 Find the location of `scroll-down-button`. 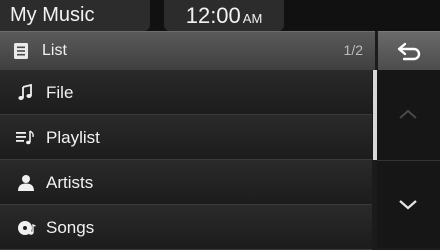

scroll-down-button is located at coordinates (408, 204).